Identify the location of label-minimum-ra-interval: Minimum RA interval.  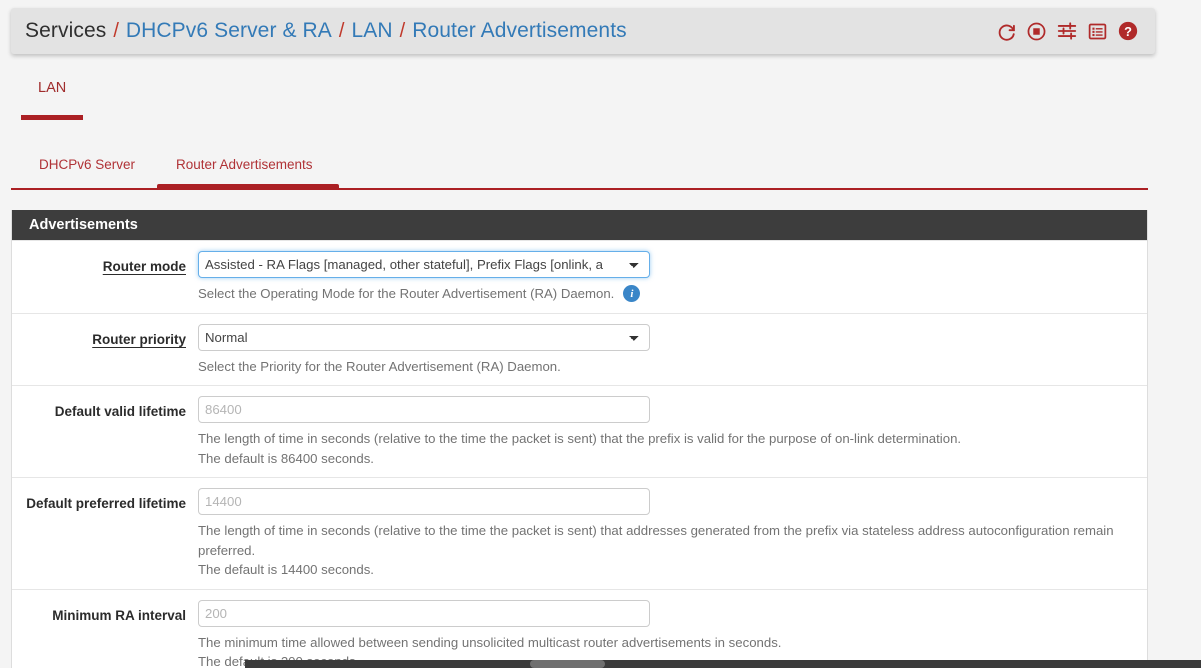
(119, 615).